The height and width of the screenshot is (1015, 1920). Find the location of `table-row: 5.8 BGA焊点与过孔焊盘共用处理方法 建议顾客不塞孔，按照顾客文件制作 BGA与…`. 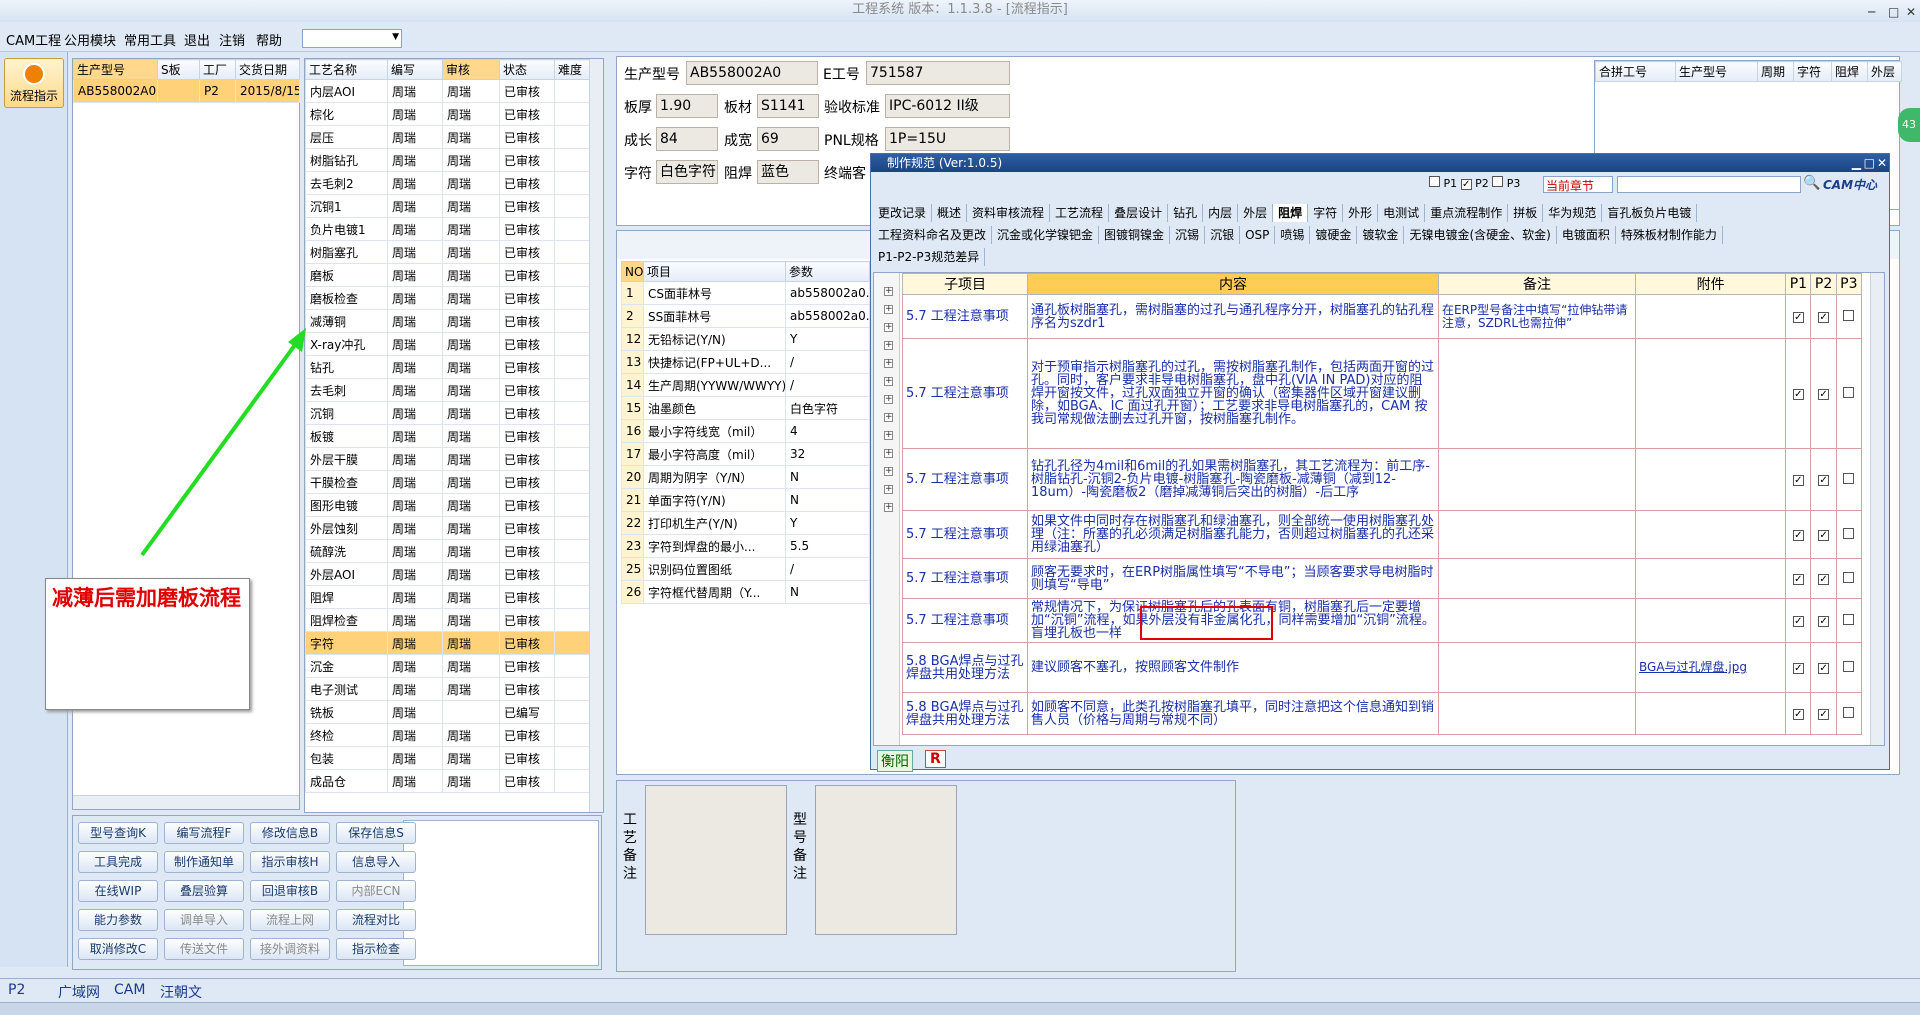

table-row: 5.8 BGA焊点与过孔焊盘共用处理方法 建议顾客不塞孔，按照顾客文件制作 BGA与… is located at coordinates (1382, 667).